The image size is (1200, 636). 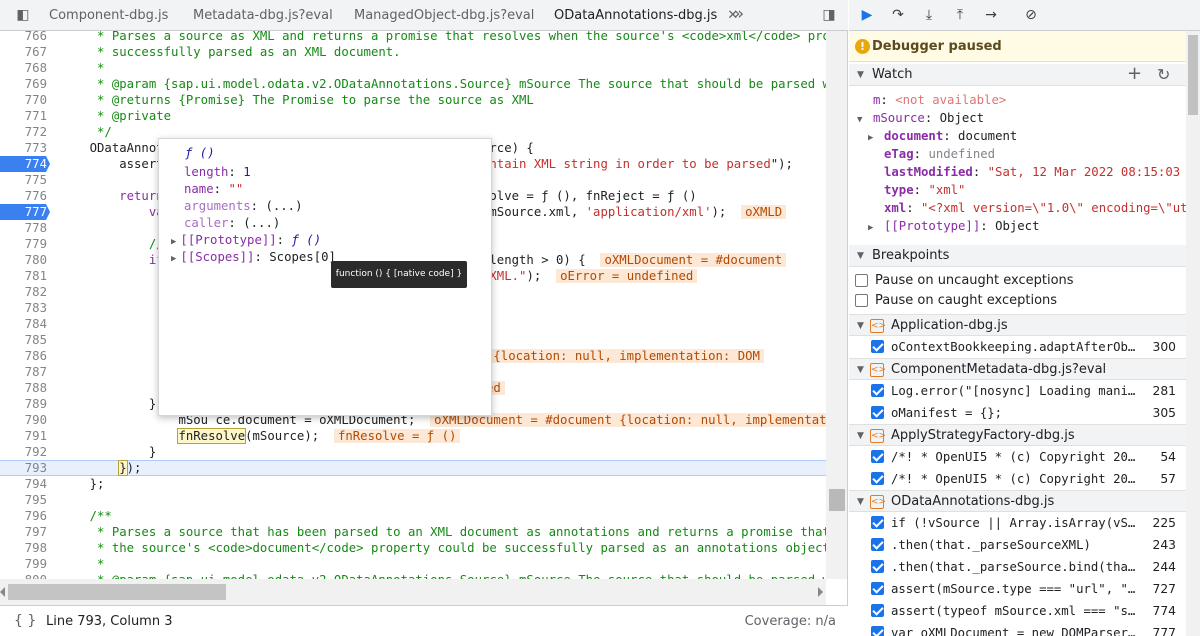 I want to click on code-line: 796 /**, so click(x=413, y=516).